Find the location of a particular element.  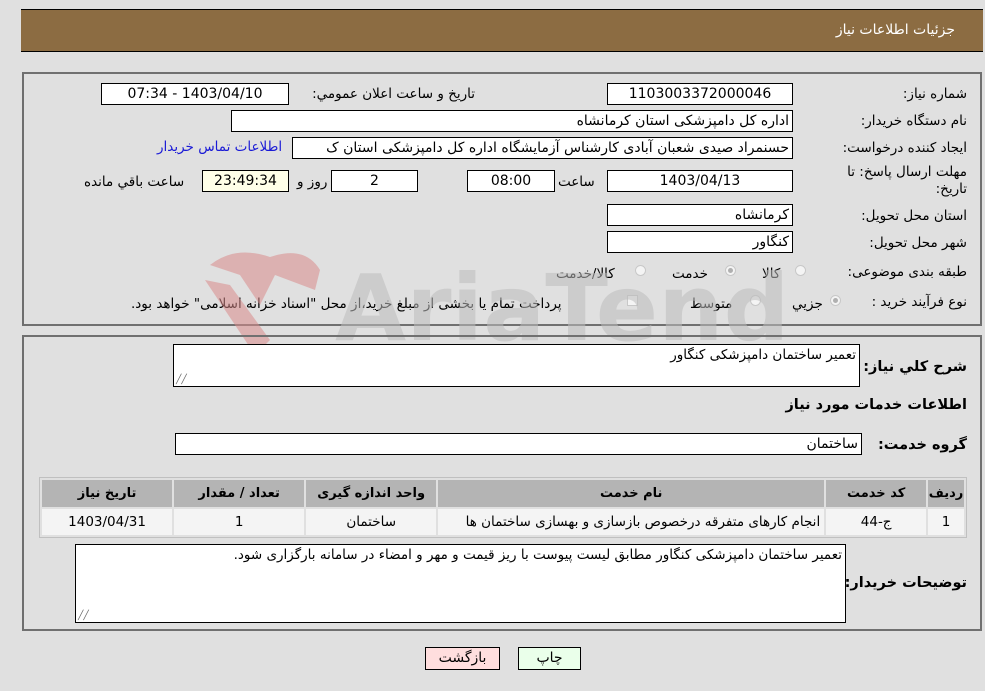

general-description-text: تعمیر ساختمان دامپزشکی کنگاور is located at coordinates (763, 355).